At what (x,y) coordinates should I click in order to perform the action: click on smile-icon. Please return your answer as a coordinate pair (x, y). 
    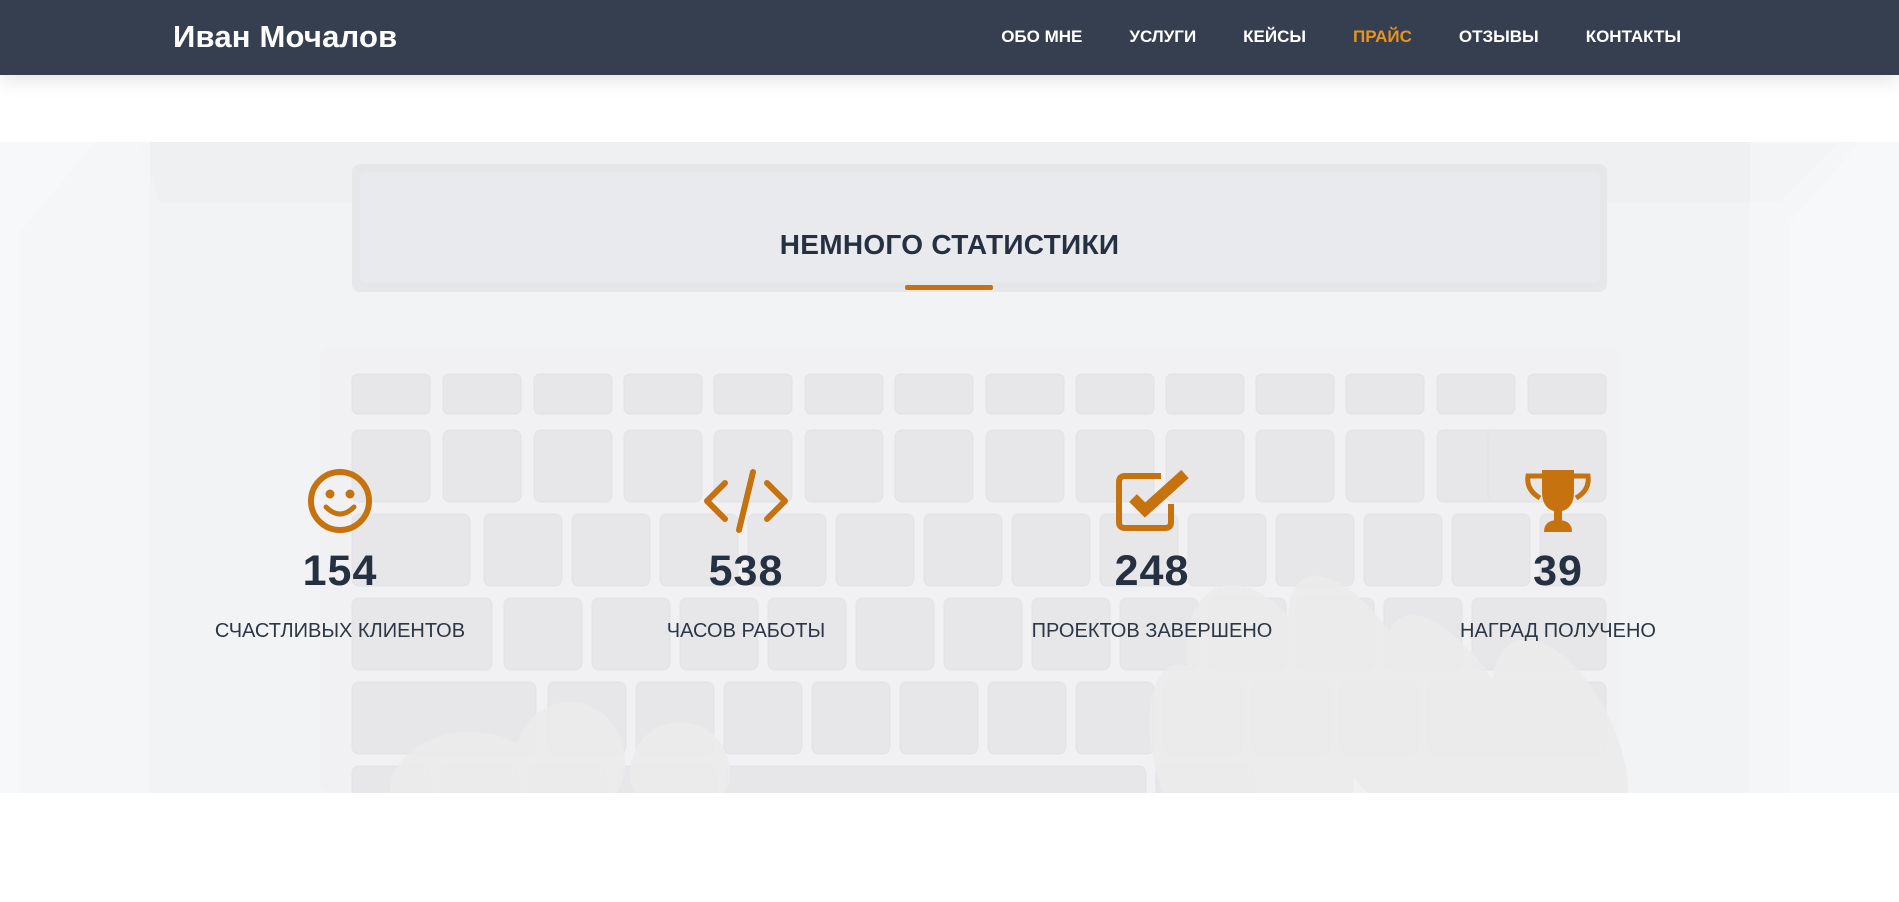
    Looking at the image, I should click on (340, 501).